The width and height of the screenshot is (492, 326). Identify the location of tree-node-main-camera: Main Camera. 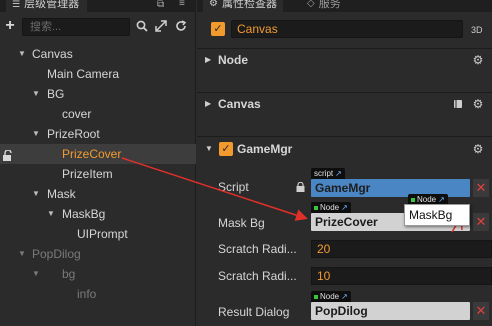
(98, 74).